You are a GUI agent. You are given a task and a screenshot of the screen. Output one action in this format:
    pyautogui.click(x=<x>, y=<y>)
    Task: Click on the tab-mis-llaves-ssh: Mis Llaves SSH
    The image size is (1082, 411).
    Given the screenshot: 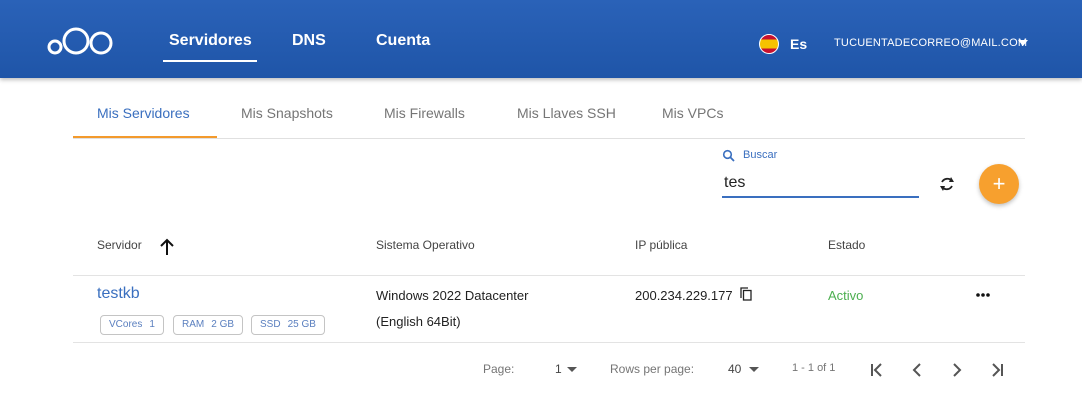 What is the action you would take?
    pyautogui.click(x=566, y=113)
    